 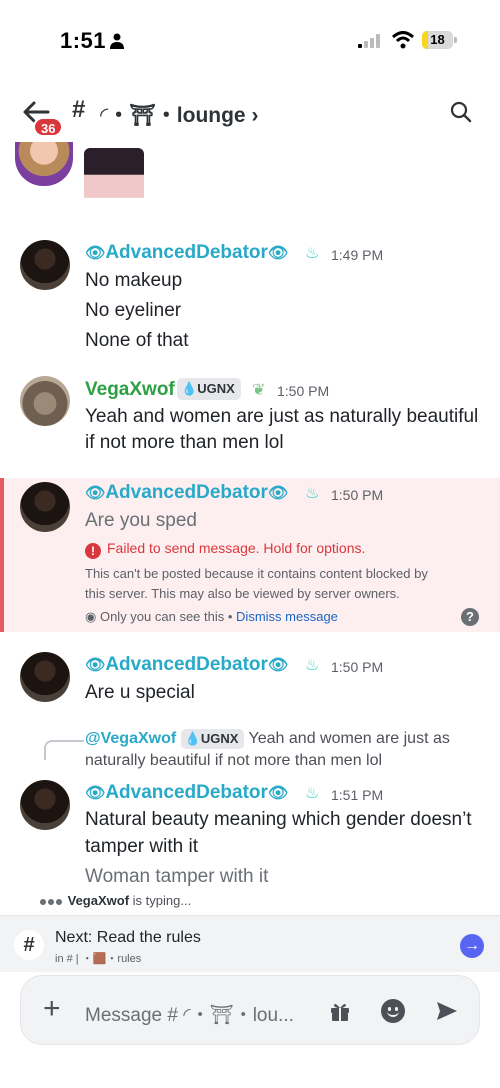 I want to click on username: VegaXwof, so click(x=130, y=390).